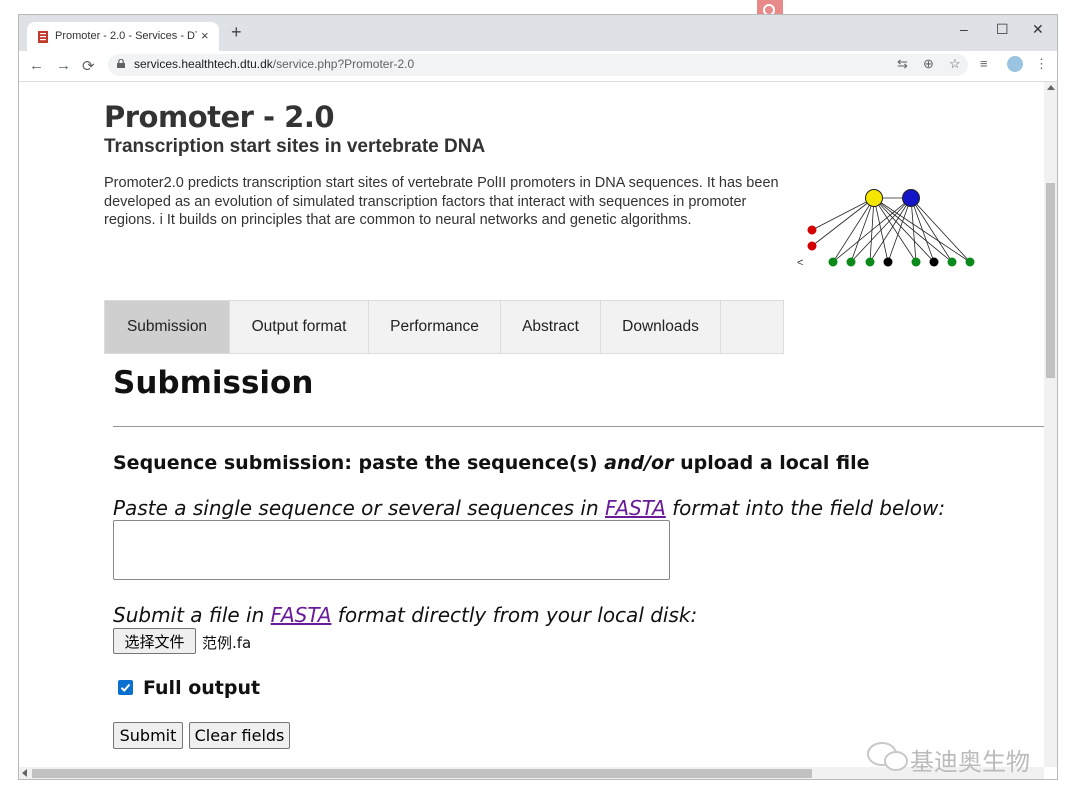 The image size is (1080, 804). I want to click on forward-arrow-icon: →, so click(63, 65).